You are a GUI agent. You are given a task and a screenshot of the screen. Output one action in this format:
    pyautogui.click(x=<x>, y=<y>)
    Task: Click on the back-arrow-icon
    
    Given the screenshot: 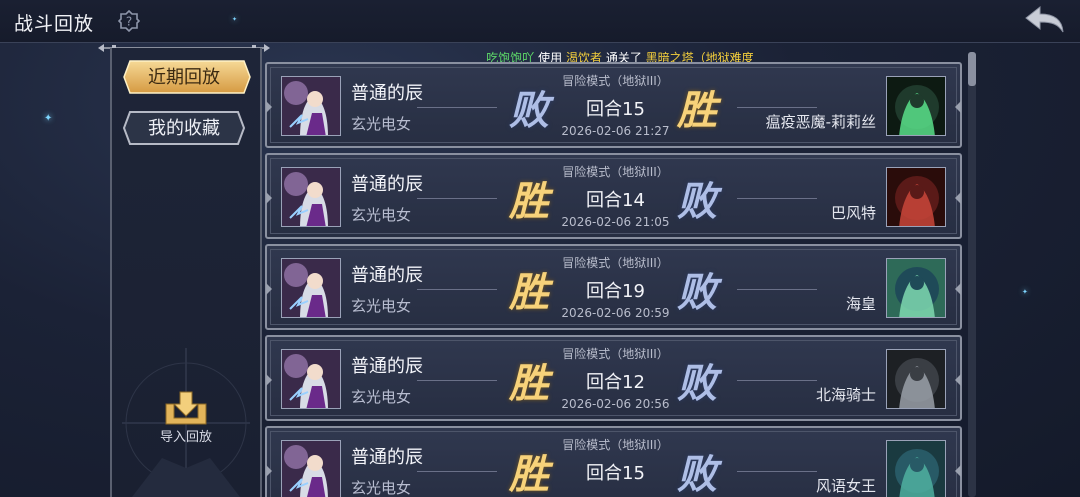 What is the action you would take?
    pyautogui.click(x=1044, y=21)
    